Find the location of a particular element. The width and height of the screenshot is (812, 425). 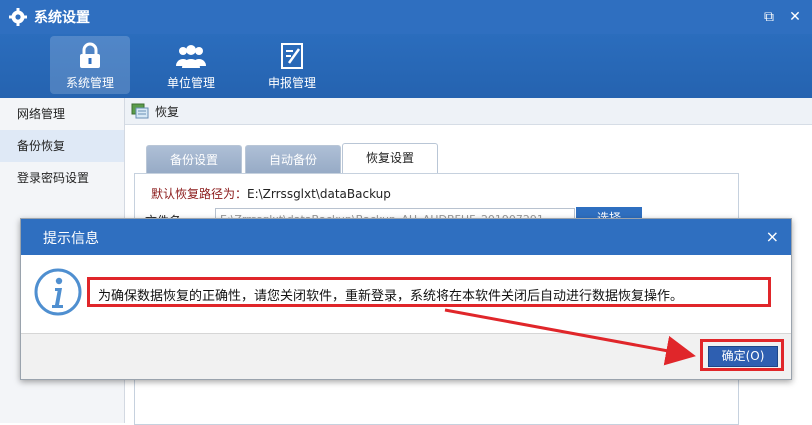

close-window-button: ✕ is located at coordinates (795, 17).